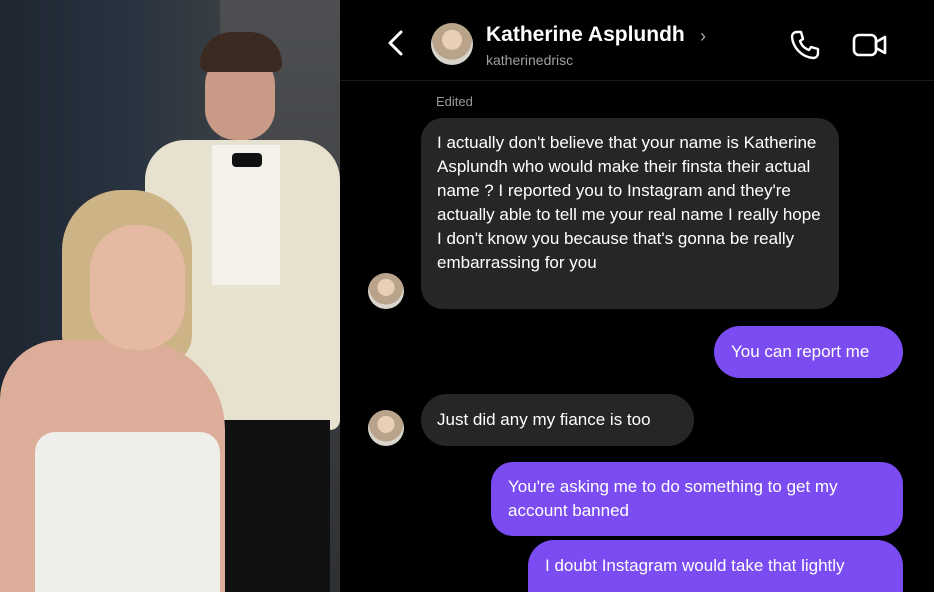 This screenshot has height=592, width=934. I want to click on groom-bowtie, so click(247, 160).